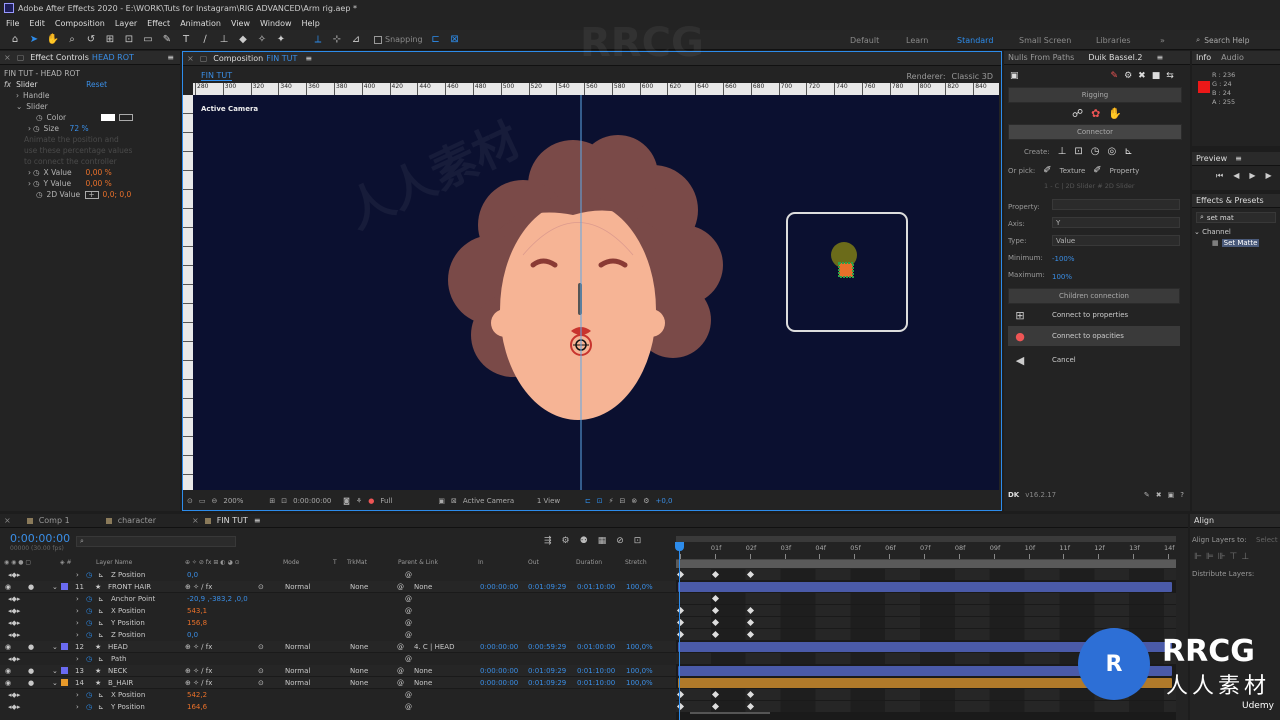  I want to click on roi-icon: ▣, so click(441, 501).